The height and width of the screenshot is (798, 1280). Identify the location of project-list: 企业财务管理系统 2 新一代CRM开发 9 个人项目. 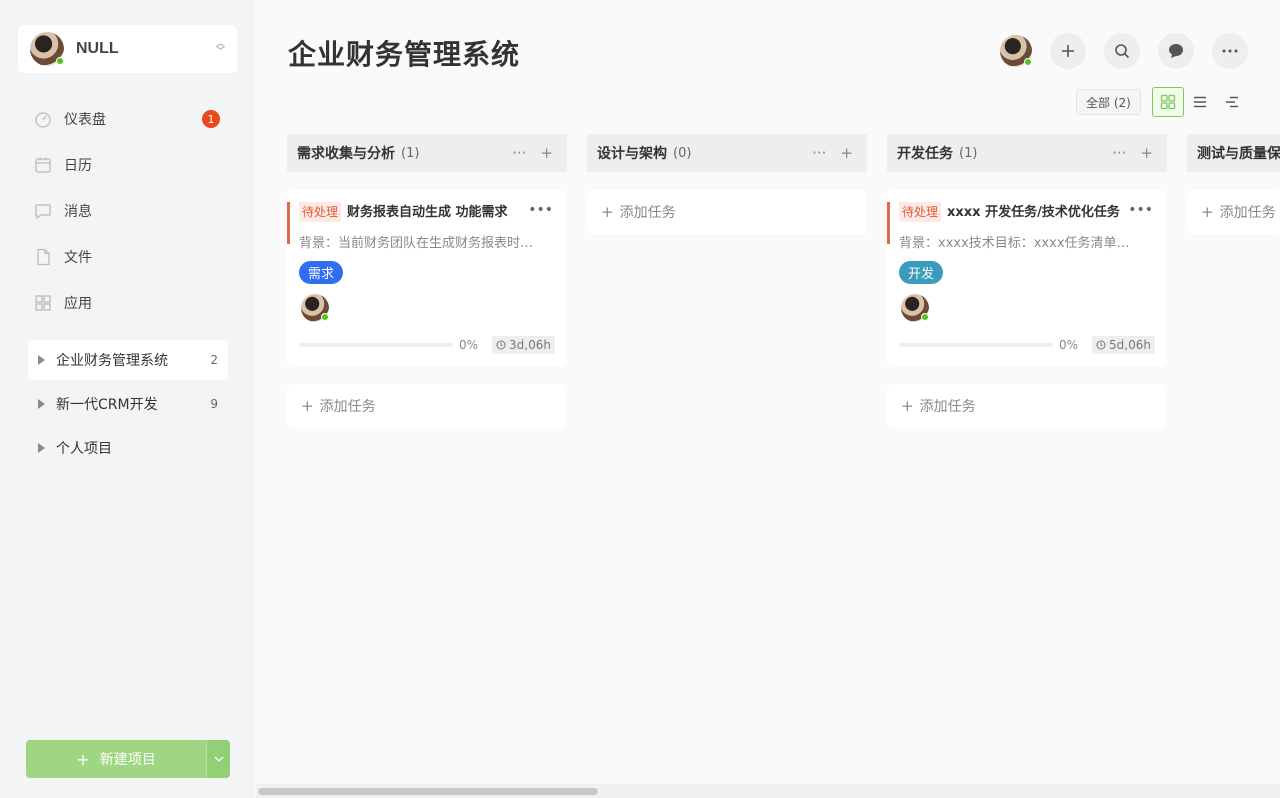
(128, 406).